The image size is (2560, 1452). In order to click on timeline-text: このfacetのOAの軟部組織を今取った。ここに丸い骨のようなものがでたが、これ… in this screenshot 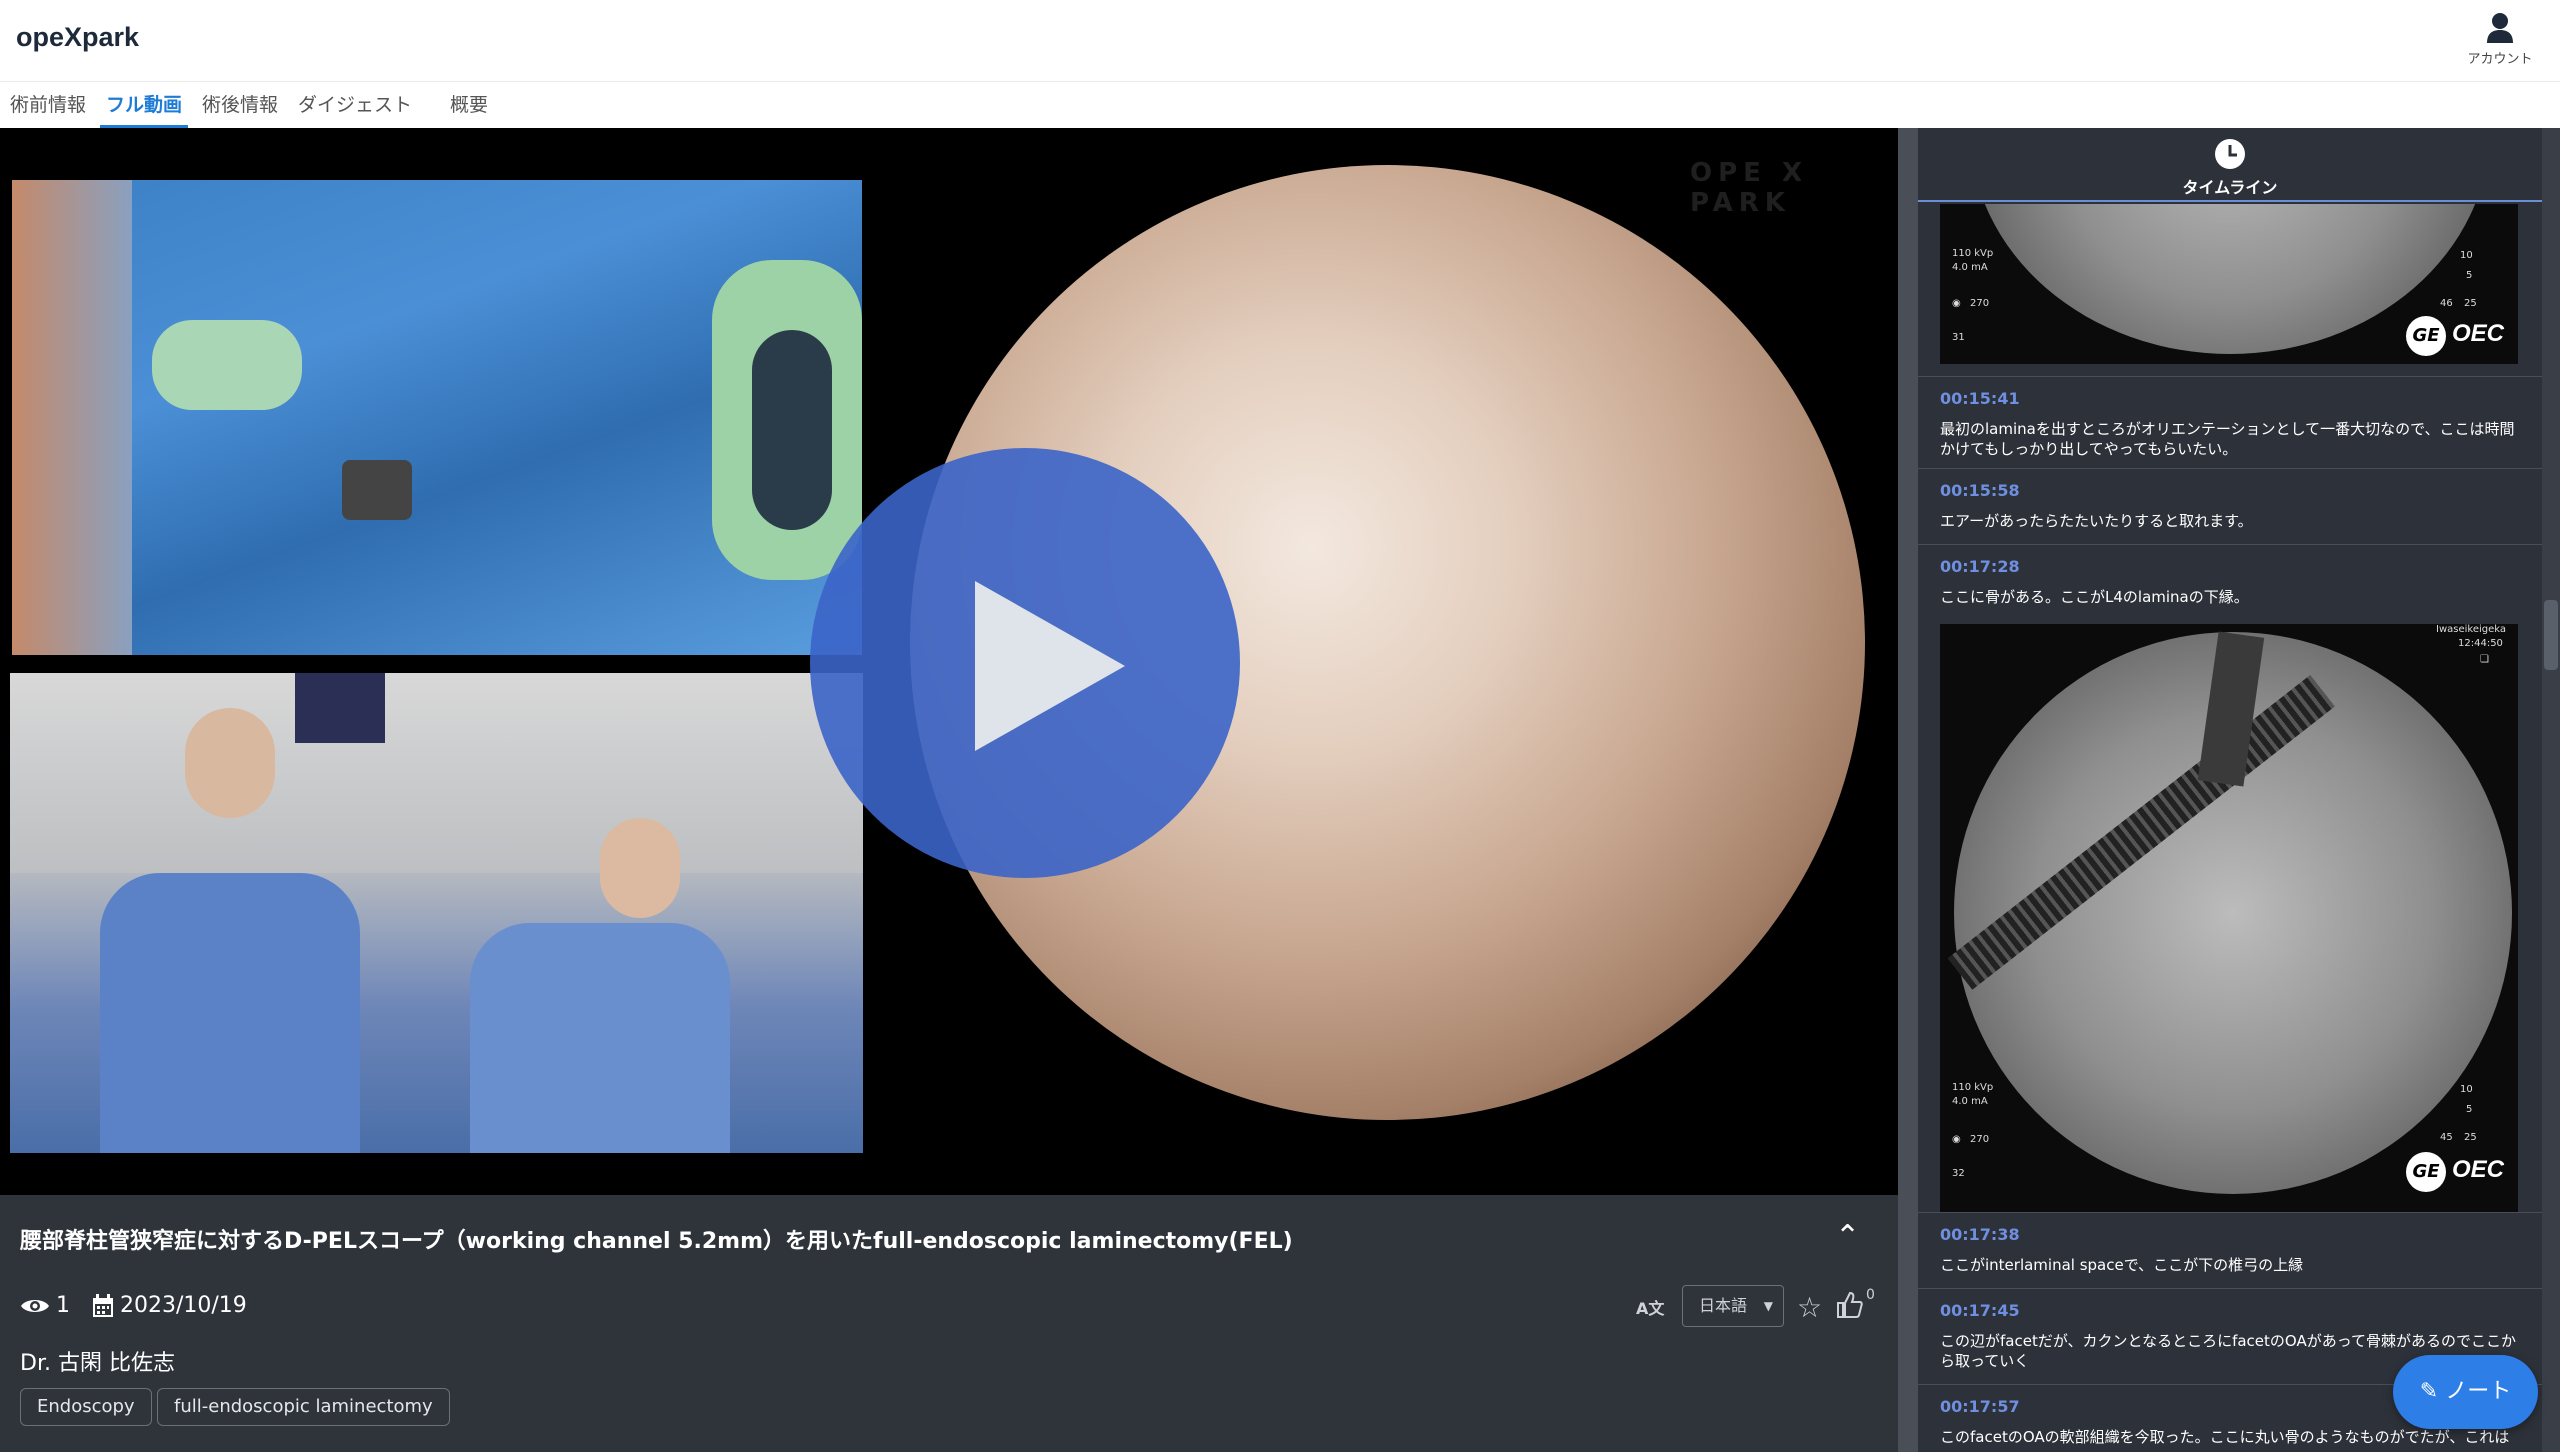, I will do `click(2225, 1437)`.